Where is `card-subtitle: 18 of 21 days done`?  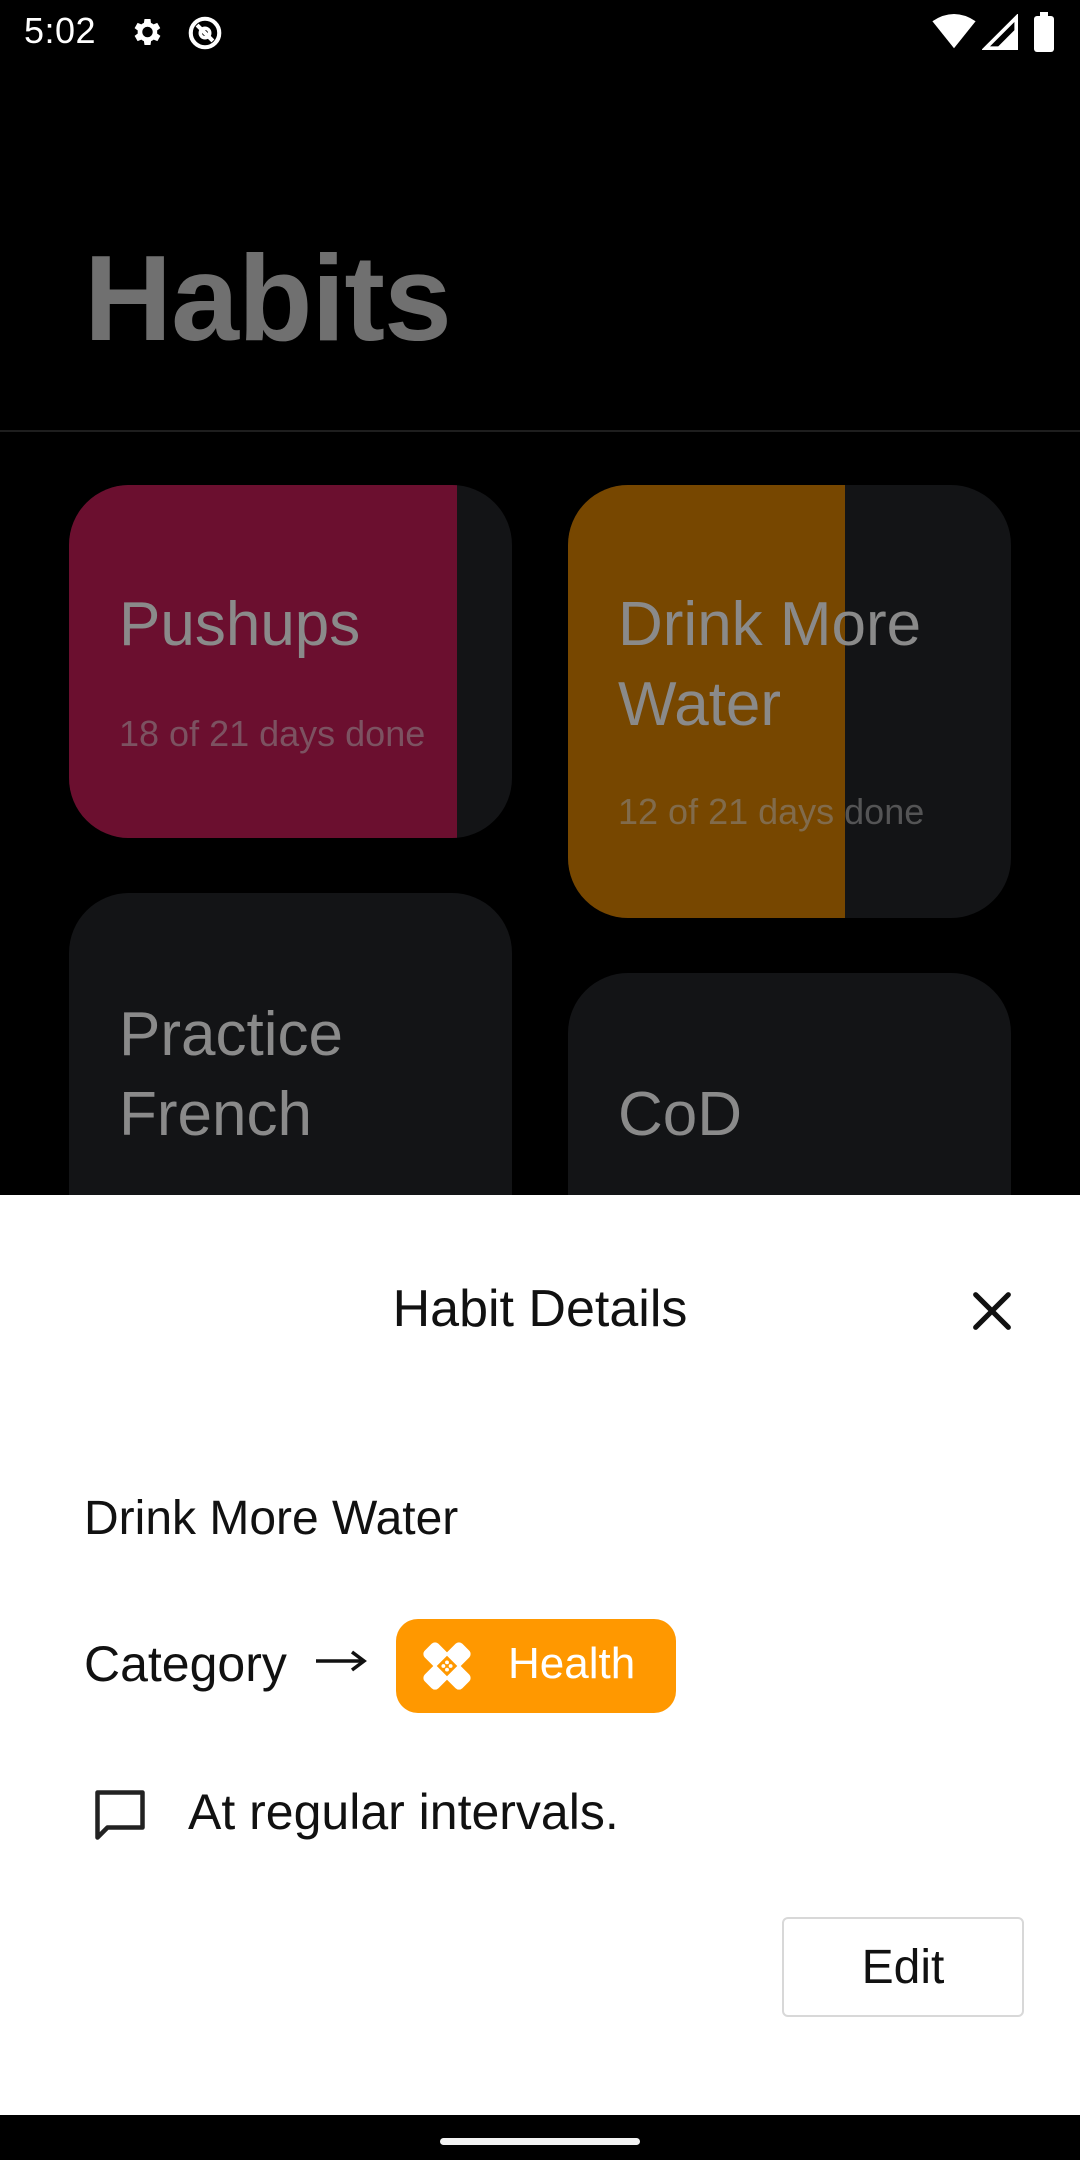
card-subtitle: 18 of 21 days done is located at coordinates (272, 733).